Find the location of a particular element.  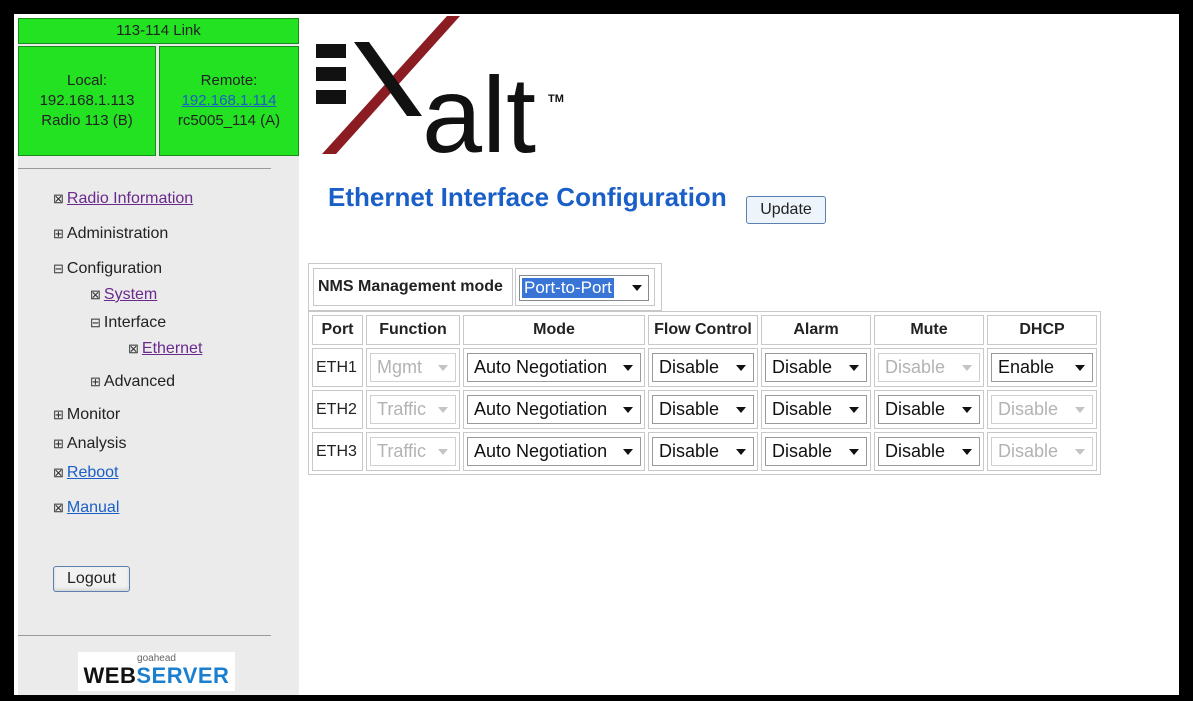

nav-item-system: ⊠ System is located at coordinates (123, 295).